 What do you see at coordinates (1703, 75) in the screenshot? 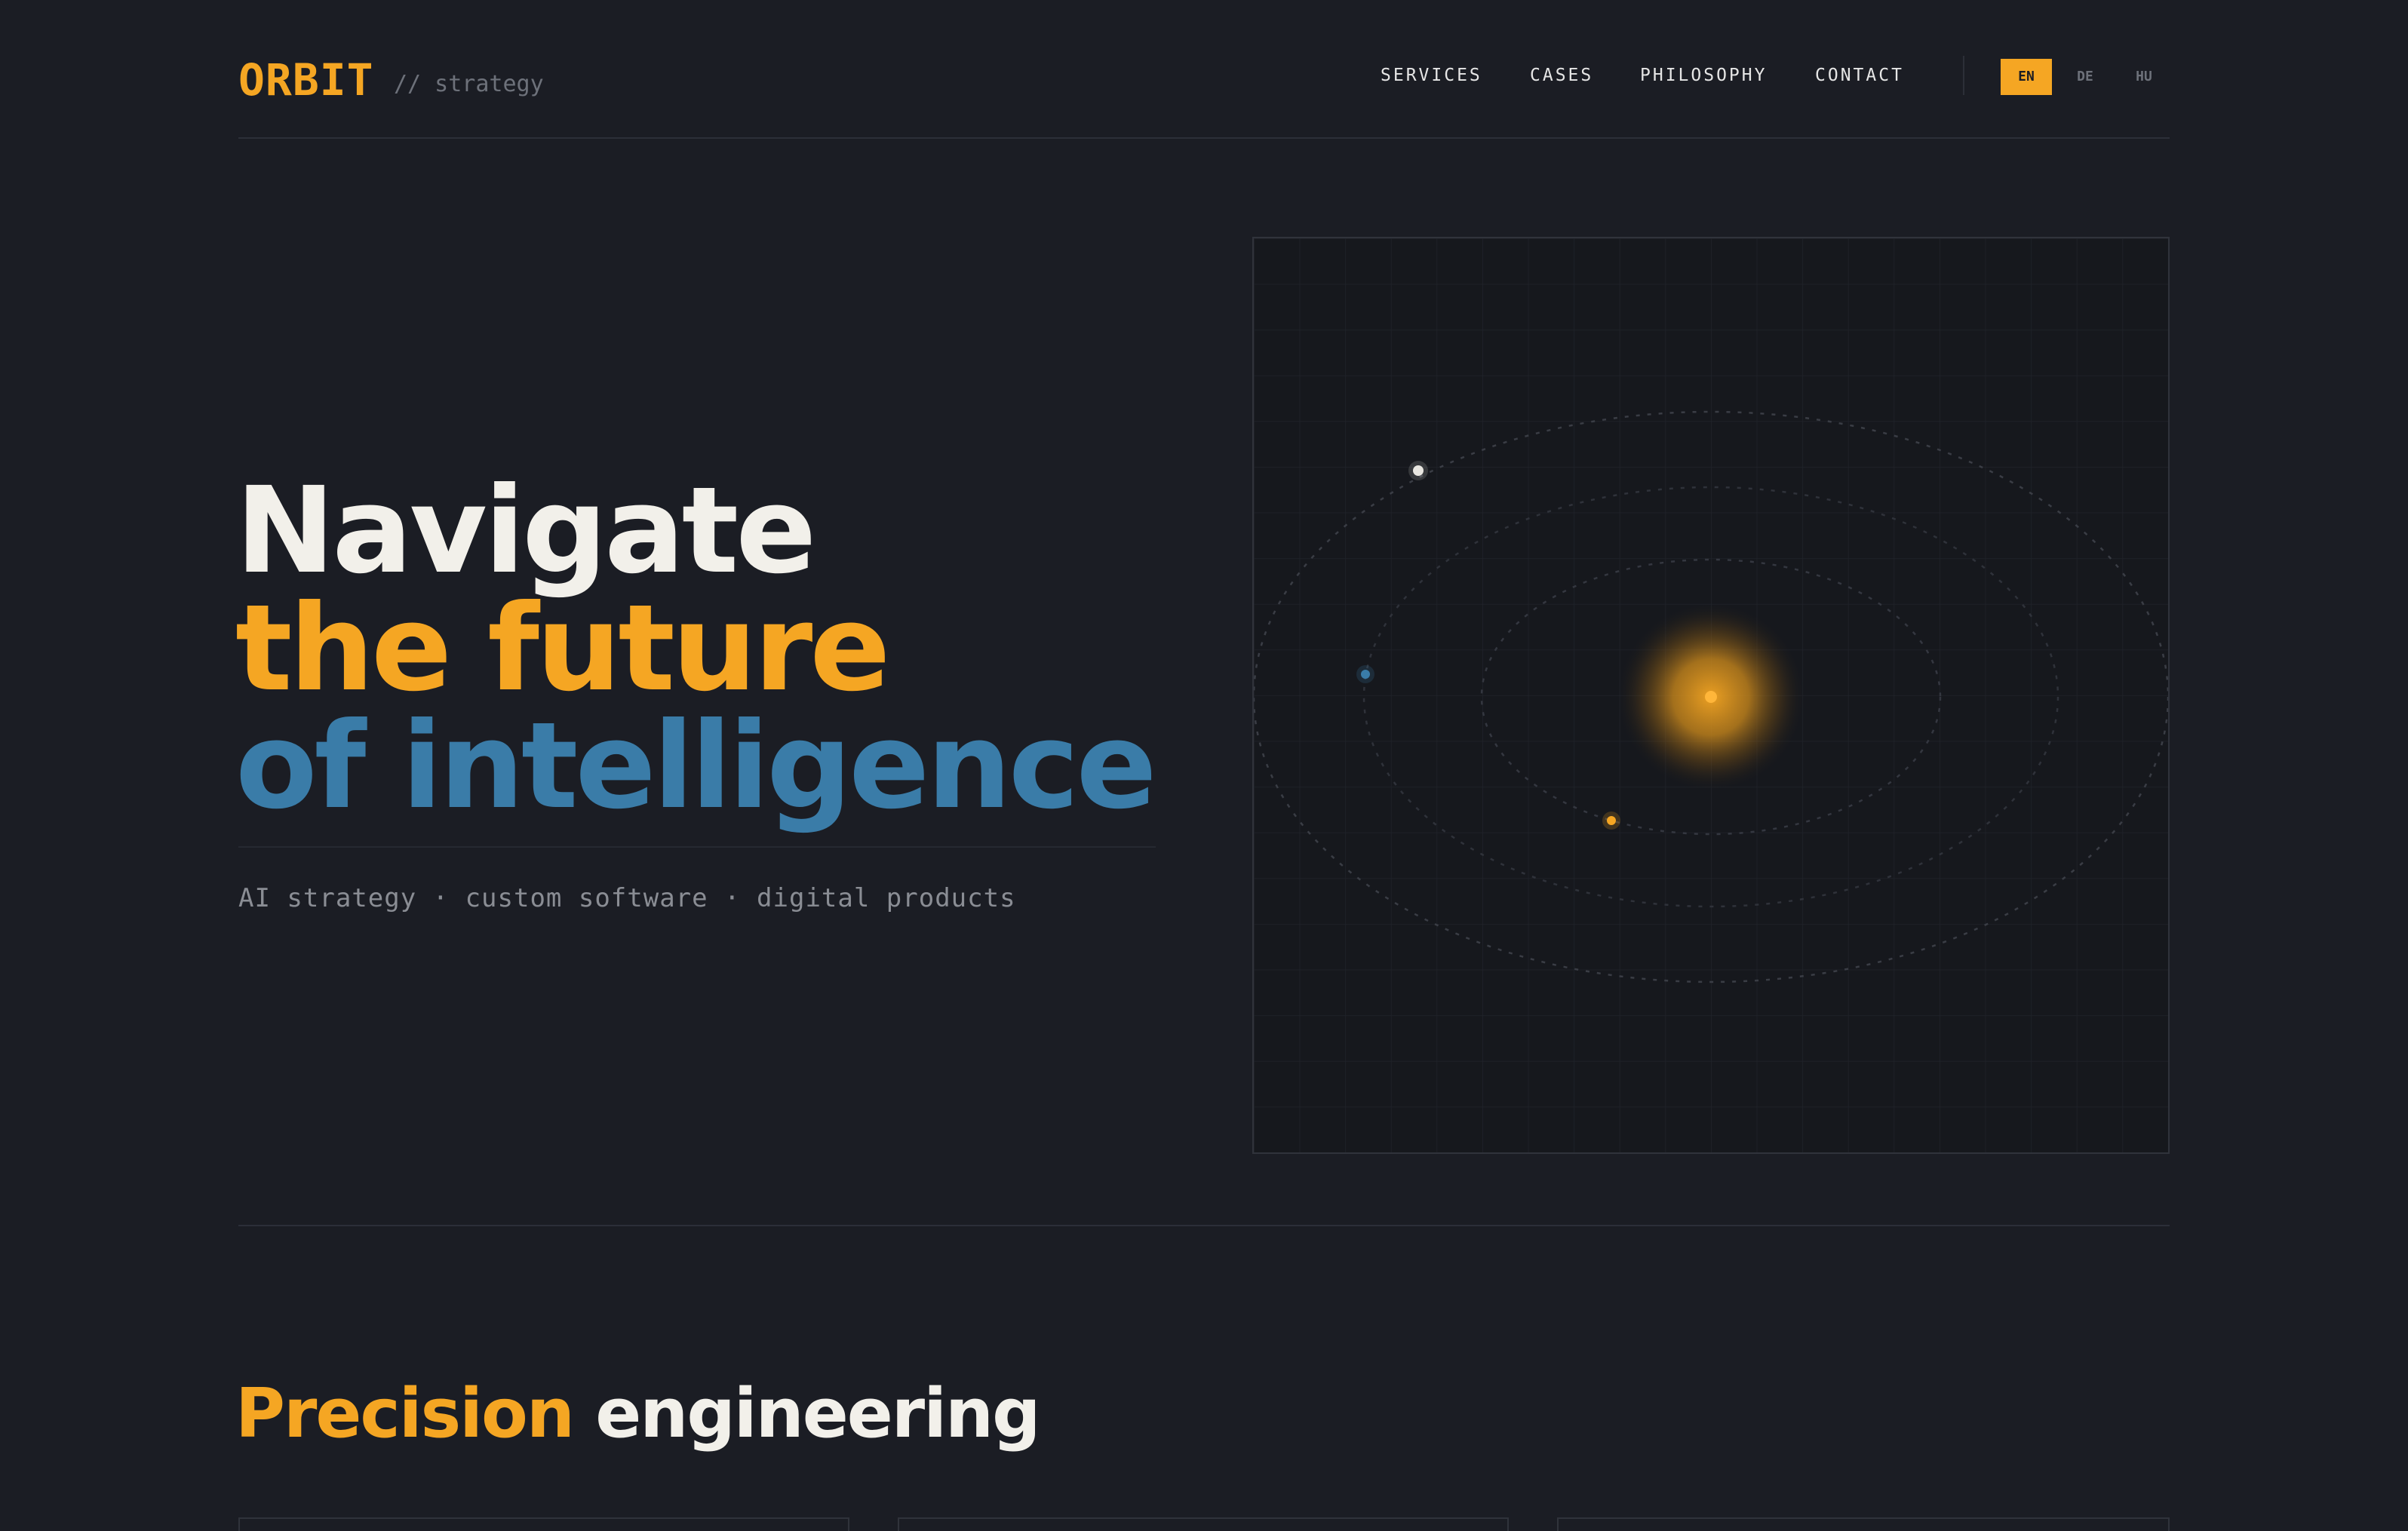
I see `nav-philosophy: PHILOSOPHY` at bounding box center [1703, 75].